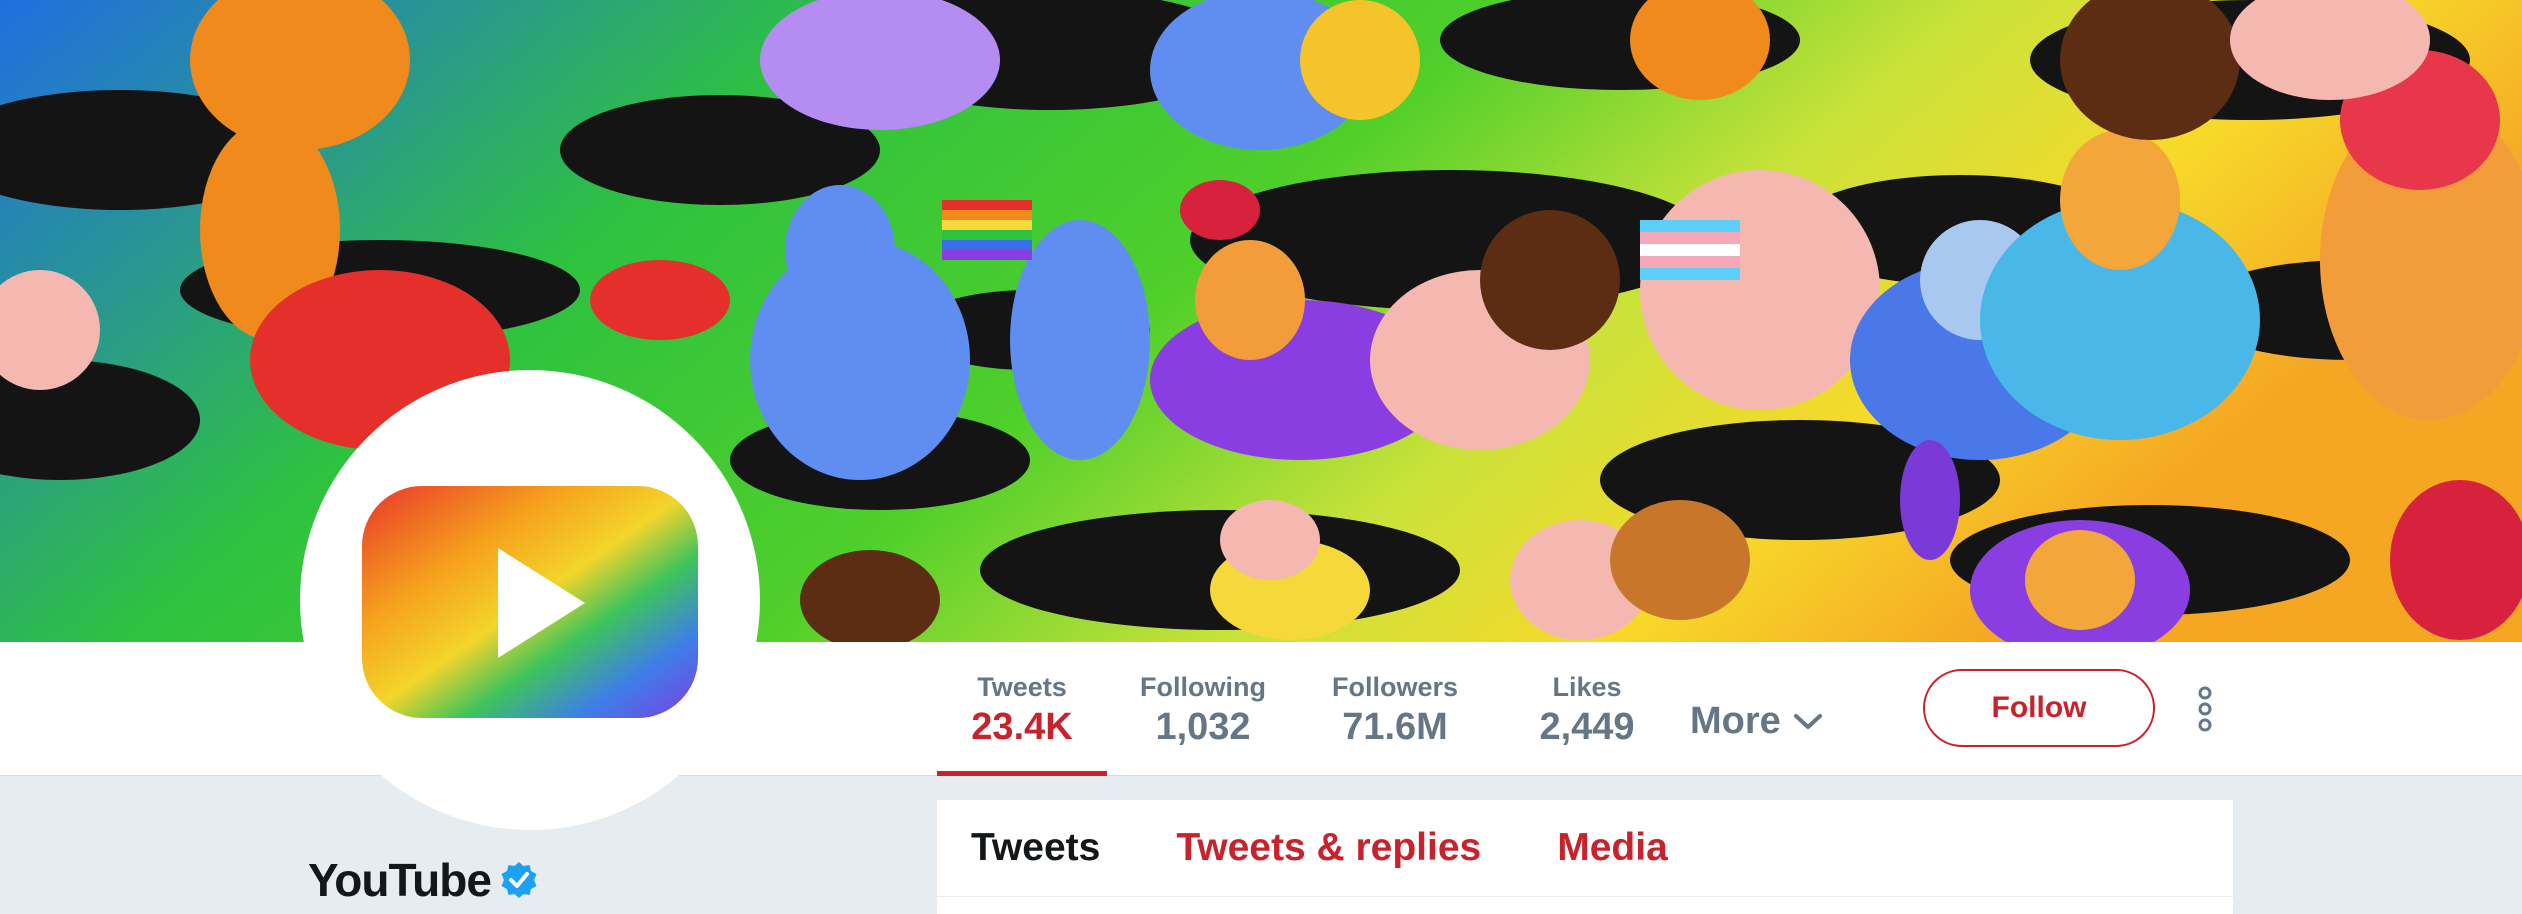 The width and height of the screenshot is (2522, 914). I want to click on profile-avatar, so click(530, 600).